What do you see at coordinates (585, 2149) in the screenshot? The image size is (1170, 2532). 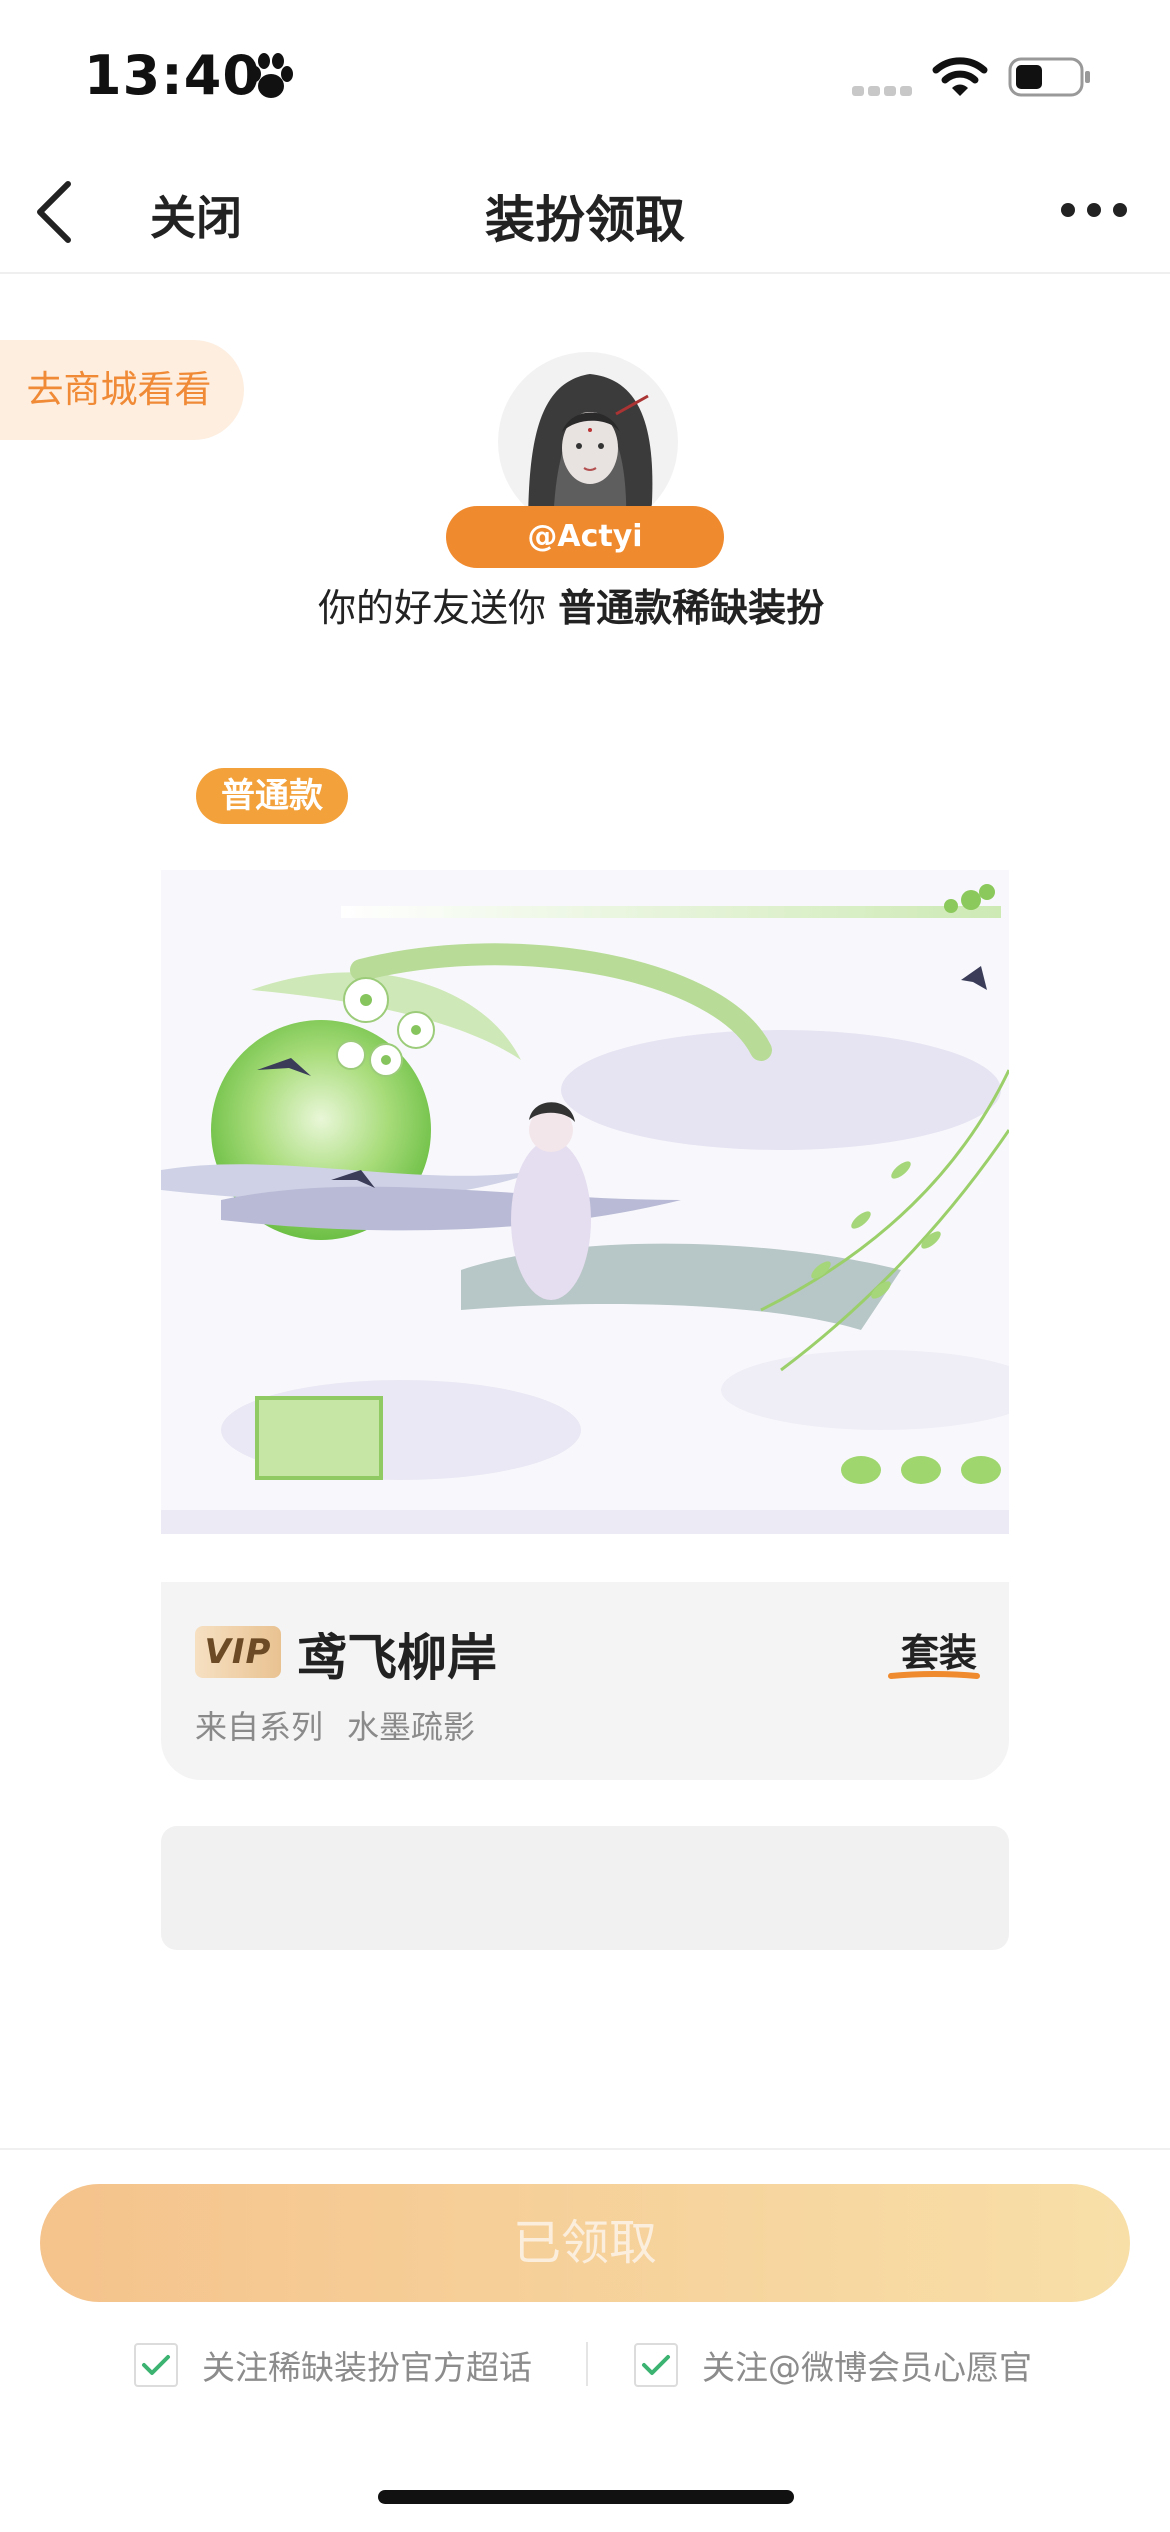 I see `bottom-divider` at bounding box center [585, 2149].